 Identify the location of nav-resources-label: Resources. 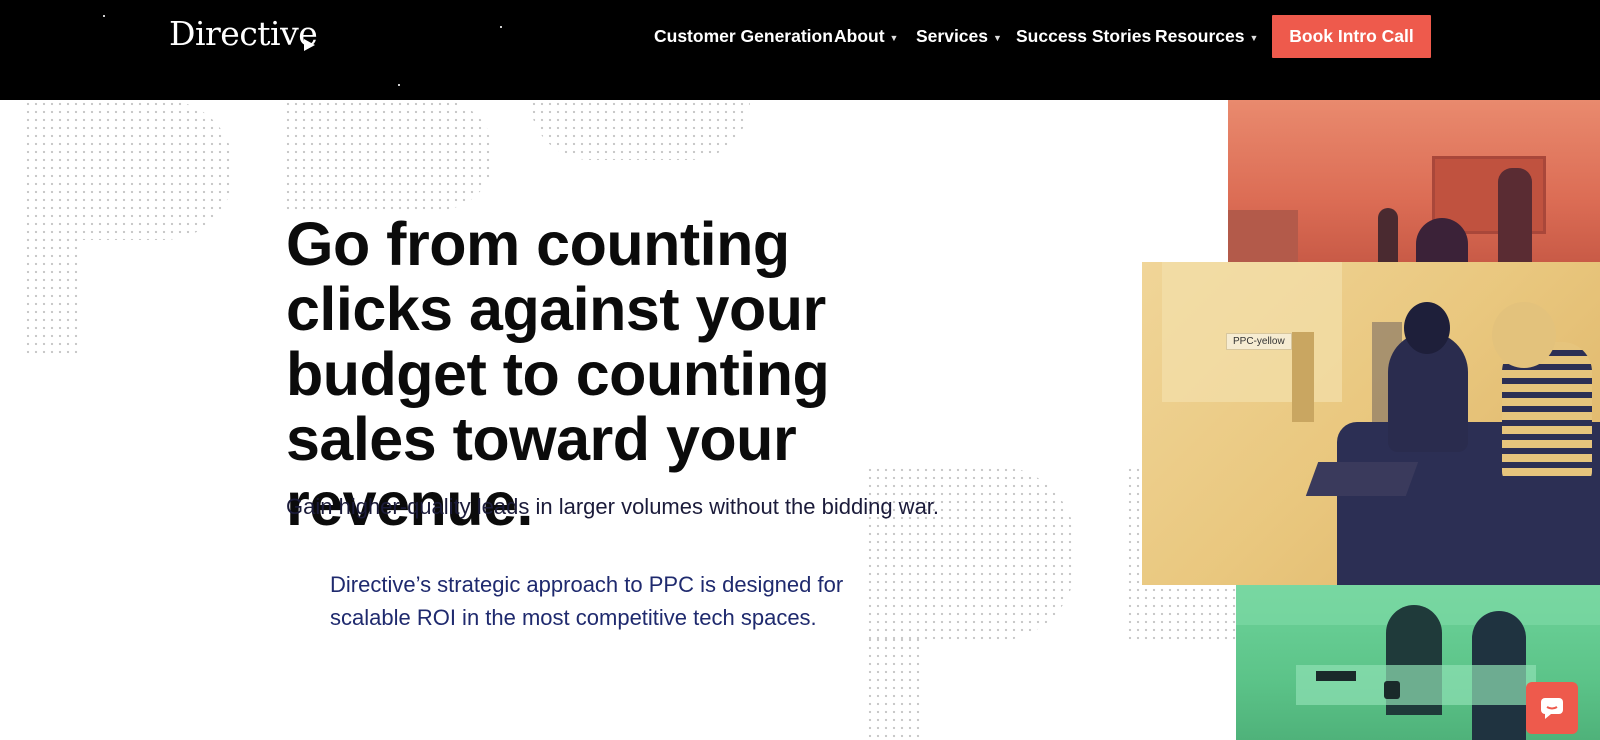
(1200, 35).